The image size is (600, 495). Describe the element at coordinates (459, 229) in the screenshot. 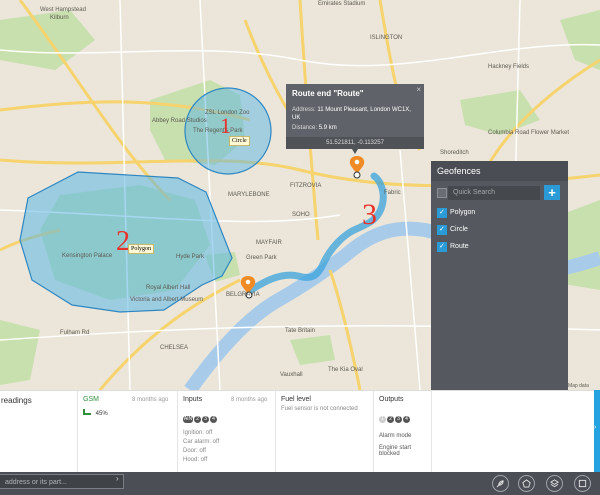

I see `geofence-label: Circle` at that location.